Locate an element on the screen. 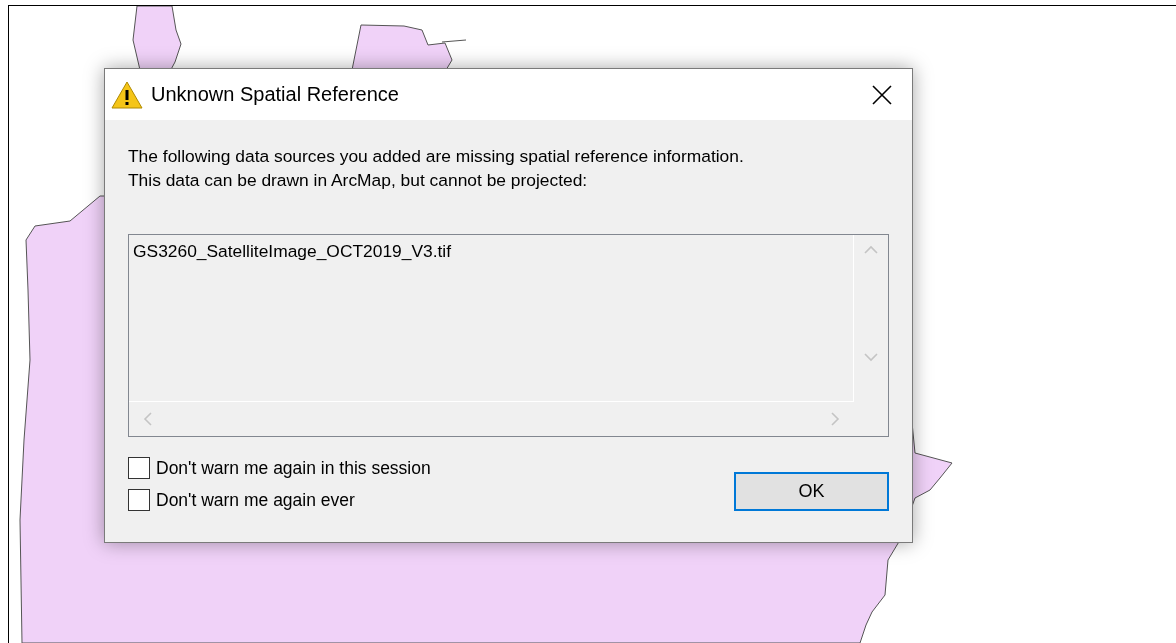 Image resolution: width=1176 pixels, height=643 pixels. ok-button: OK is located at coordinates (811, 491).